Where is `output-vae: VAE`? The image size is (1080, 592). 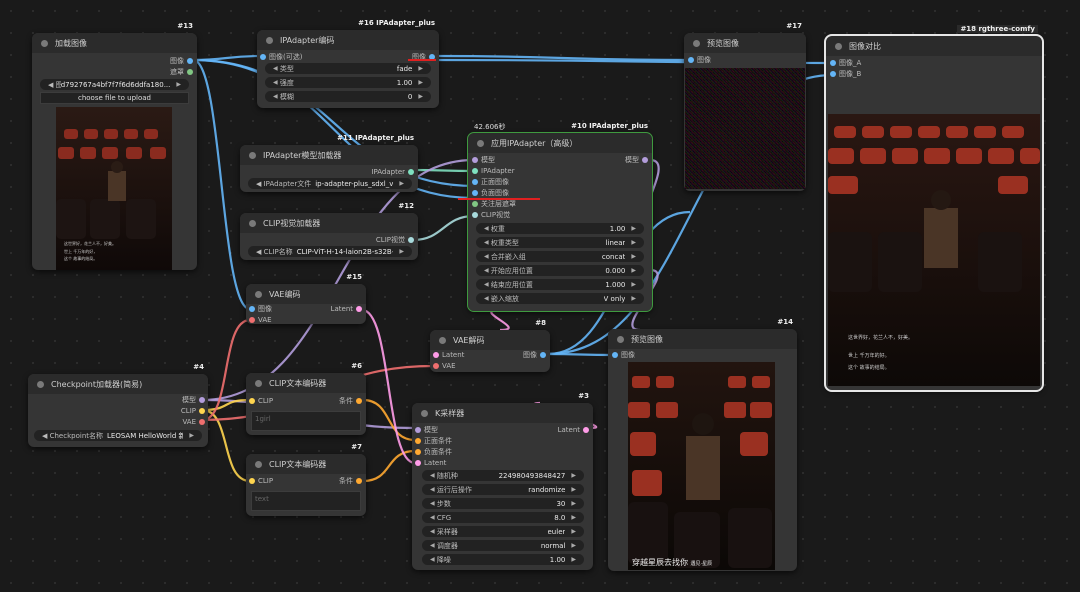
output-vae: VAE is located at coordinates (193, 422).